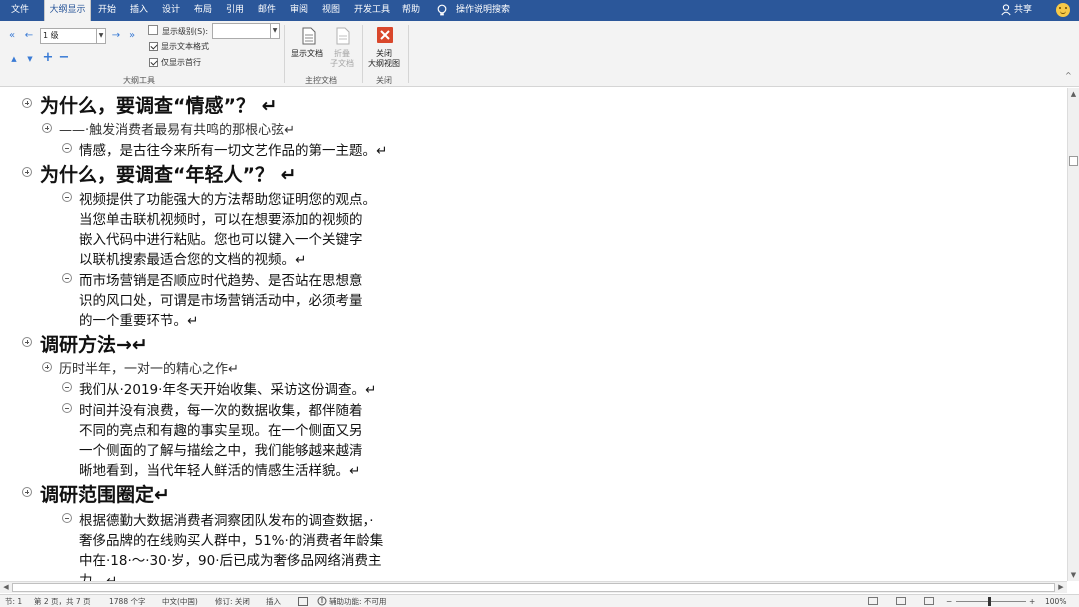 This screenshot has height=607, width=1079. What do you see at coordinates (177, 128) in the screenshot?
I see `outline-subheading: ——·触发消费者最易有共鸣的那根心弦↵` at bounding box center [177, 128].